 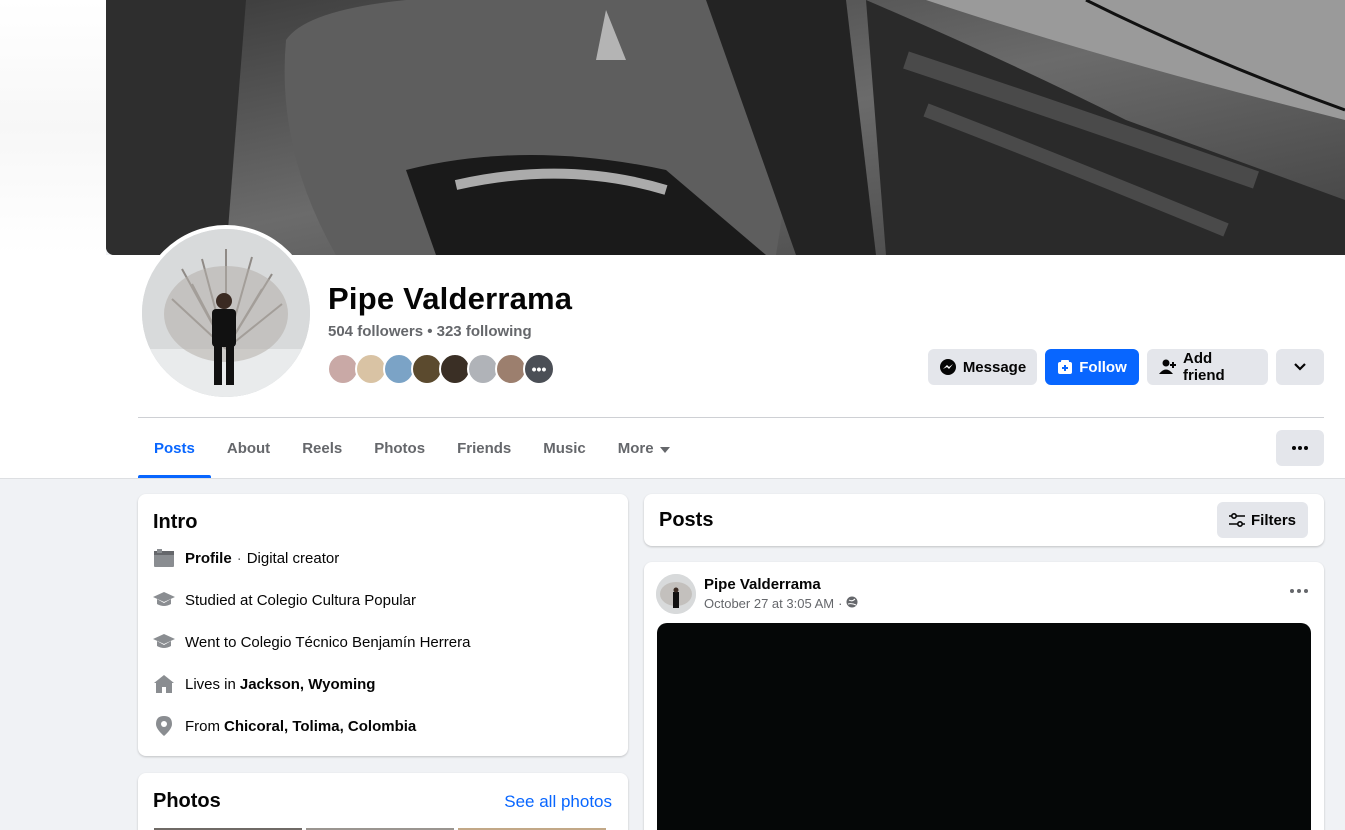 What do you see at coordinates (1273, 520) in the screenshot?
I see `filters-label: Filters` at bounding box center [1273, 520].